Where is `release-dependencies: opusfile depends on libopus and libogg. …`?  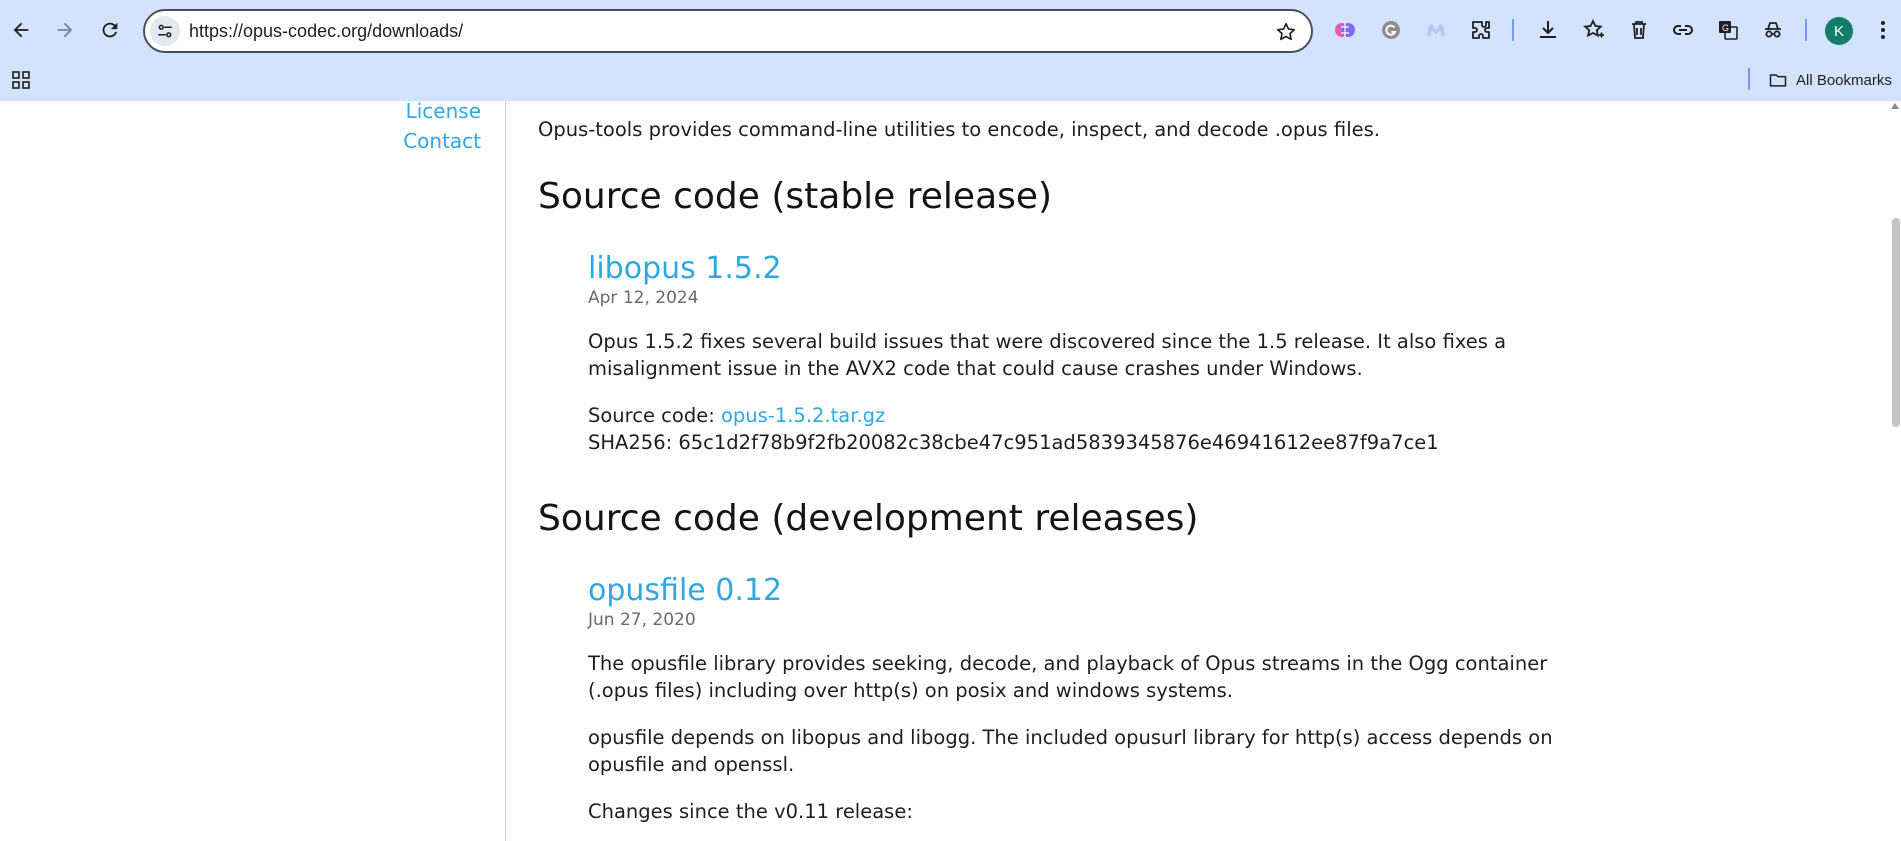
release-dependencies: opusfile depends on libopus and libogg. … is located at coordinates (1070, 751).